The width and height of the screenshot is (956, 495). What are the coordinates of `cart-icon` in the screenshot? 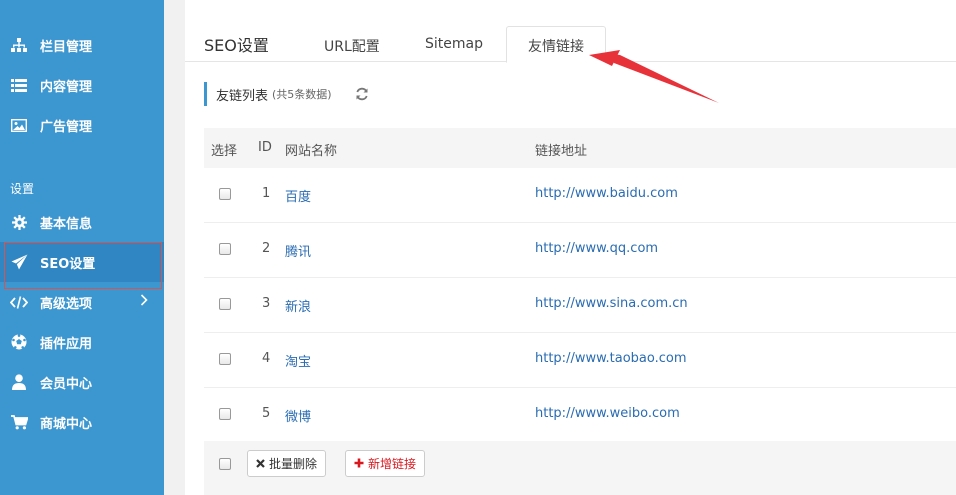 It's located at (19, 422).